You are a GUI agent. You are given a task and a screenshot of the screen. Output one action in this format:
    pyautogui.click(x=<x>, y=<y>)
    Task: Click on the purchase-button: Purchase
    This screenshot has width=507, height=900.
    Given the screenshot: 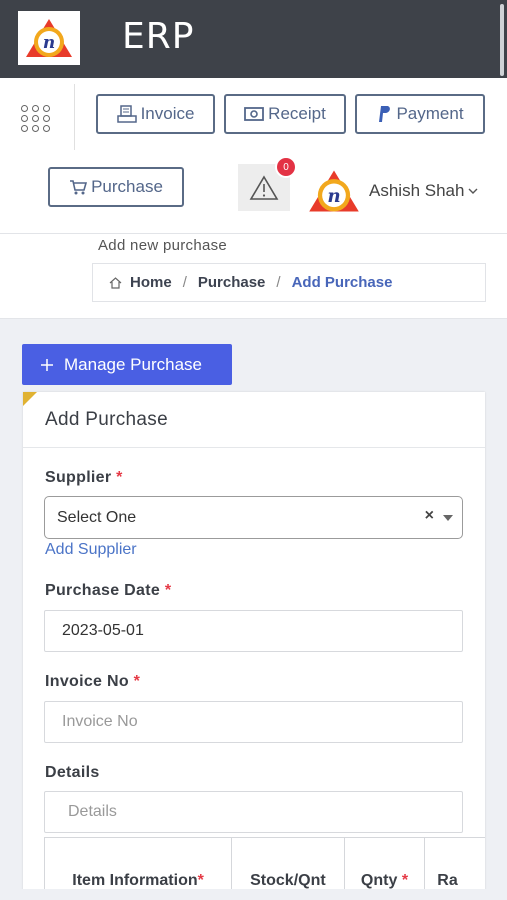 What is the action you would take?
    pyautogui.click(x=116, y=187)
    